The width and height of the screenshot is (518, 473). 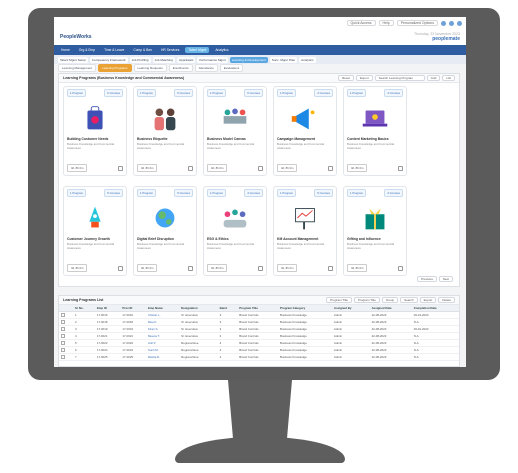 What do you see at coordinates (162, 322) in the screenshot?
I see `table-cell: Ravi K.` at bounding box center [162, 322].